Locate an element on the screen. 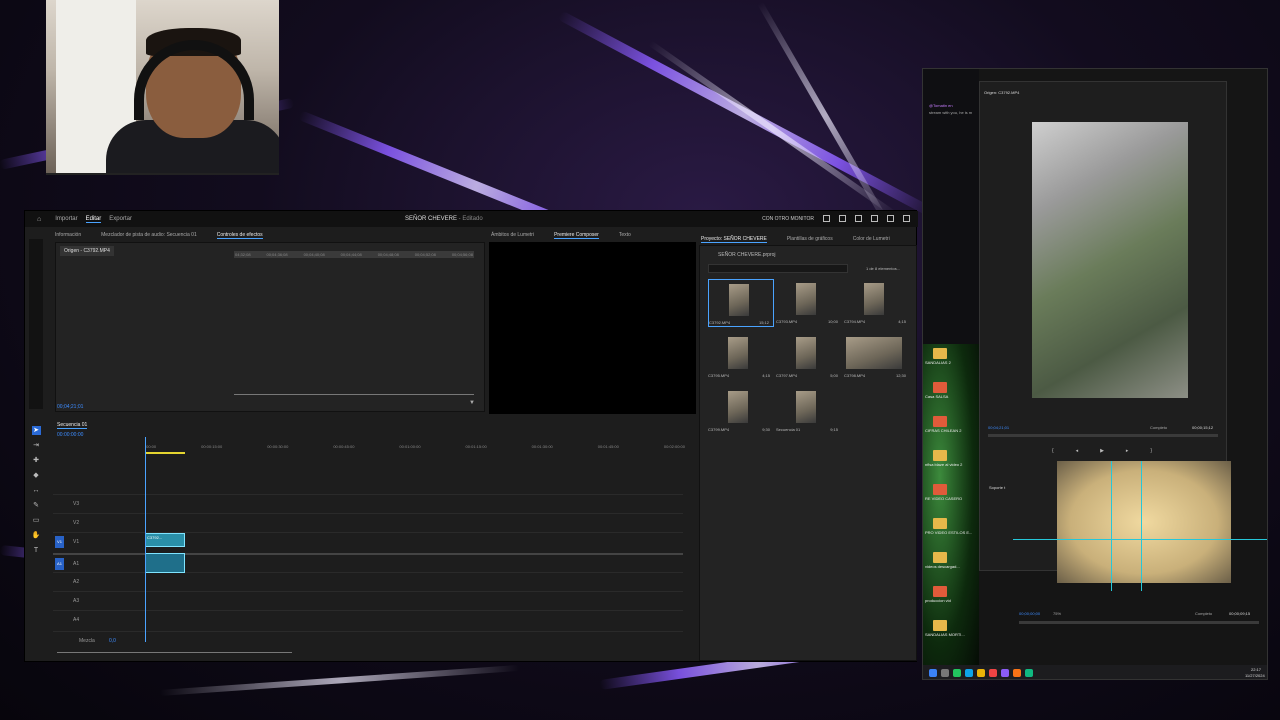 The height and width of the screenshot is (720, 1280). item-name: C3792.MP4 is located at coordinates (720, 322).